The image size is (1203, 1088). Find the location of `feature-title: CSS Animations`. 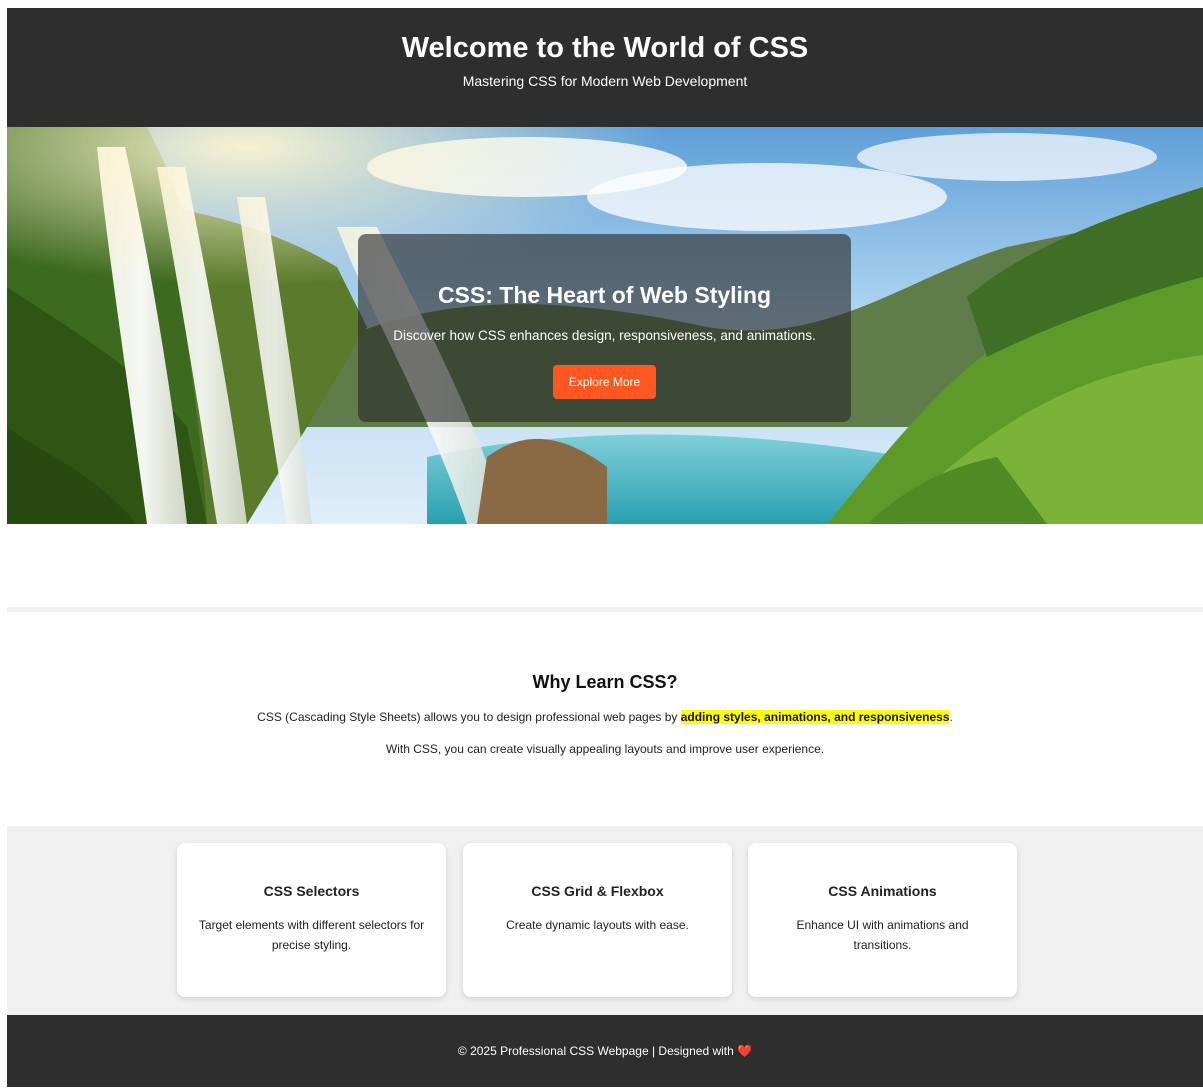

feature-title: CSS Animations is located at coordinates (882, 891).